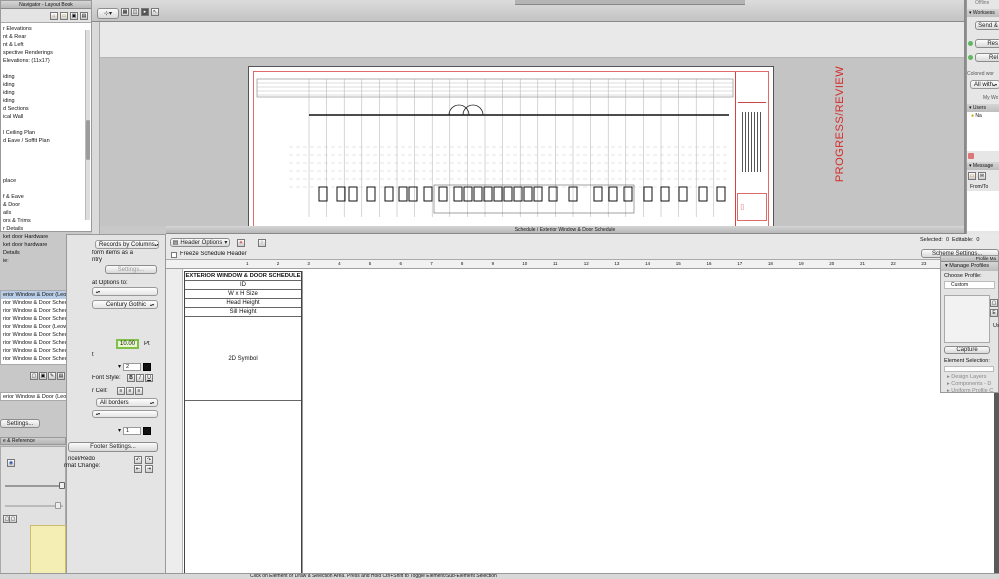 This screenshot has width=999, height=579. I want to click on grid-icon: ▦, so click(125, 12).